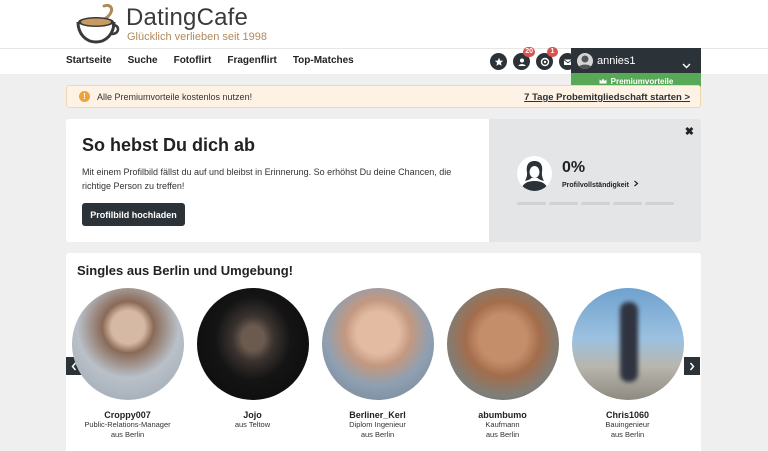 This screenshot has width=768, height=451. Describe the element at coordinates (547, 58) in the screenshot. I see `matches-icon: 1` at that location.